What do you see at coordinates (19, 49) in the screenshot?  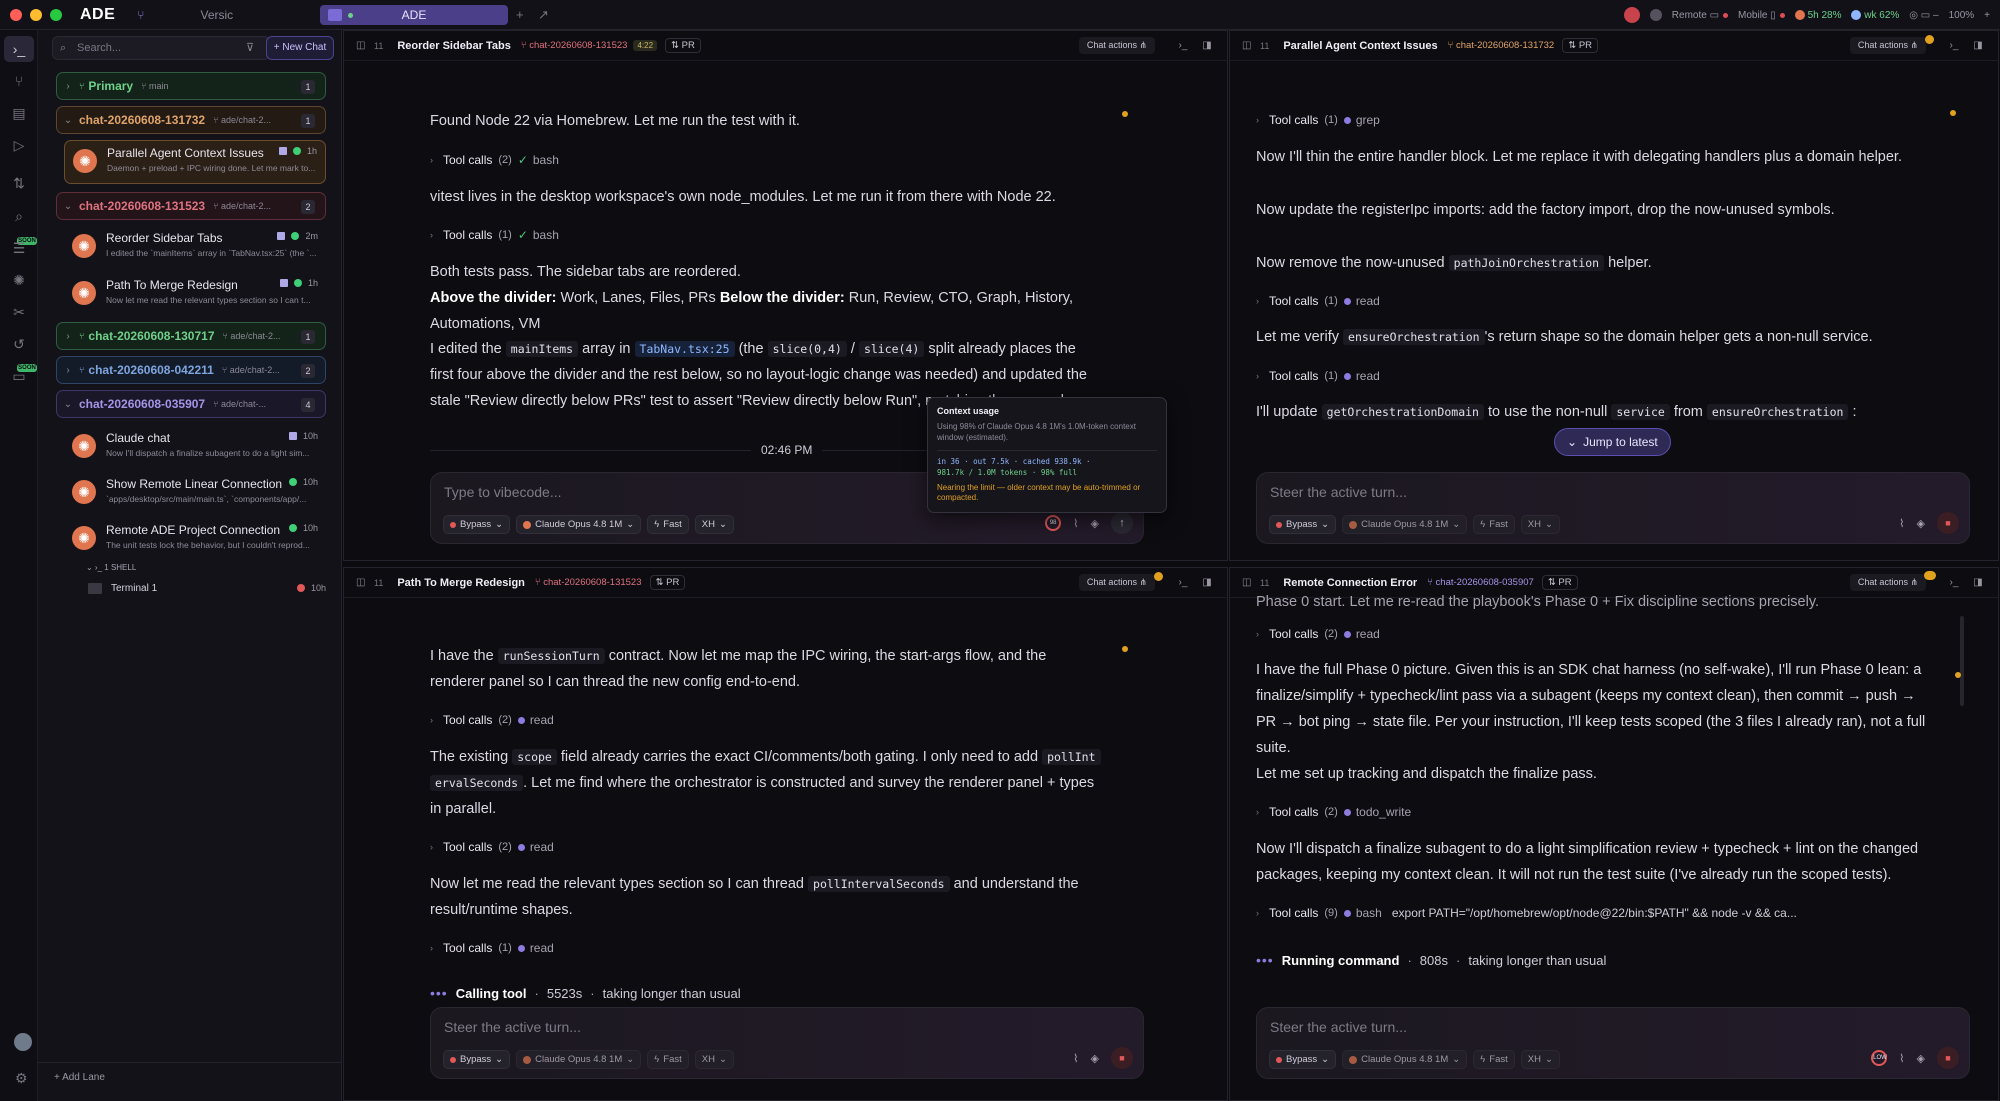 I see `terminal-work-icon: ›_` at bounding box center [19, 49].